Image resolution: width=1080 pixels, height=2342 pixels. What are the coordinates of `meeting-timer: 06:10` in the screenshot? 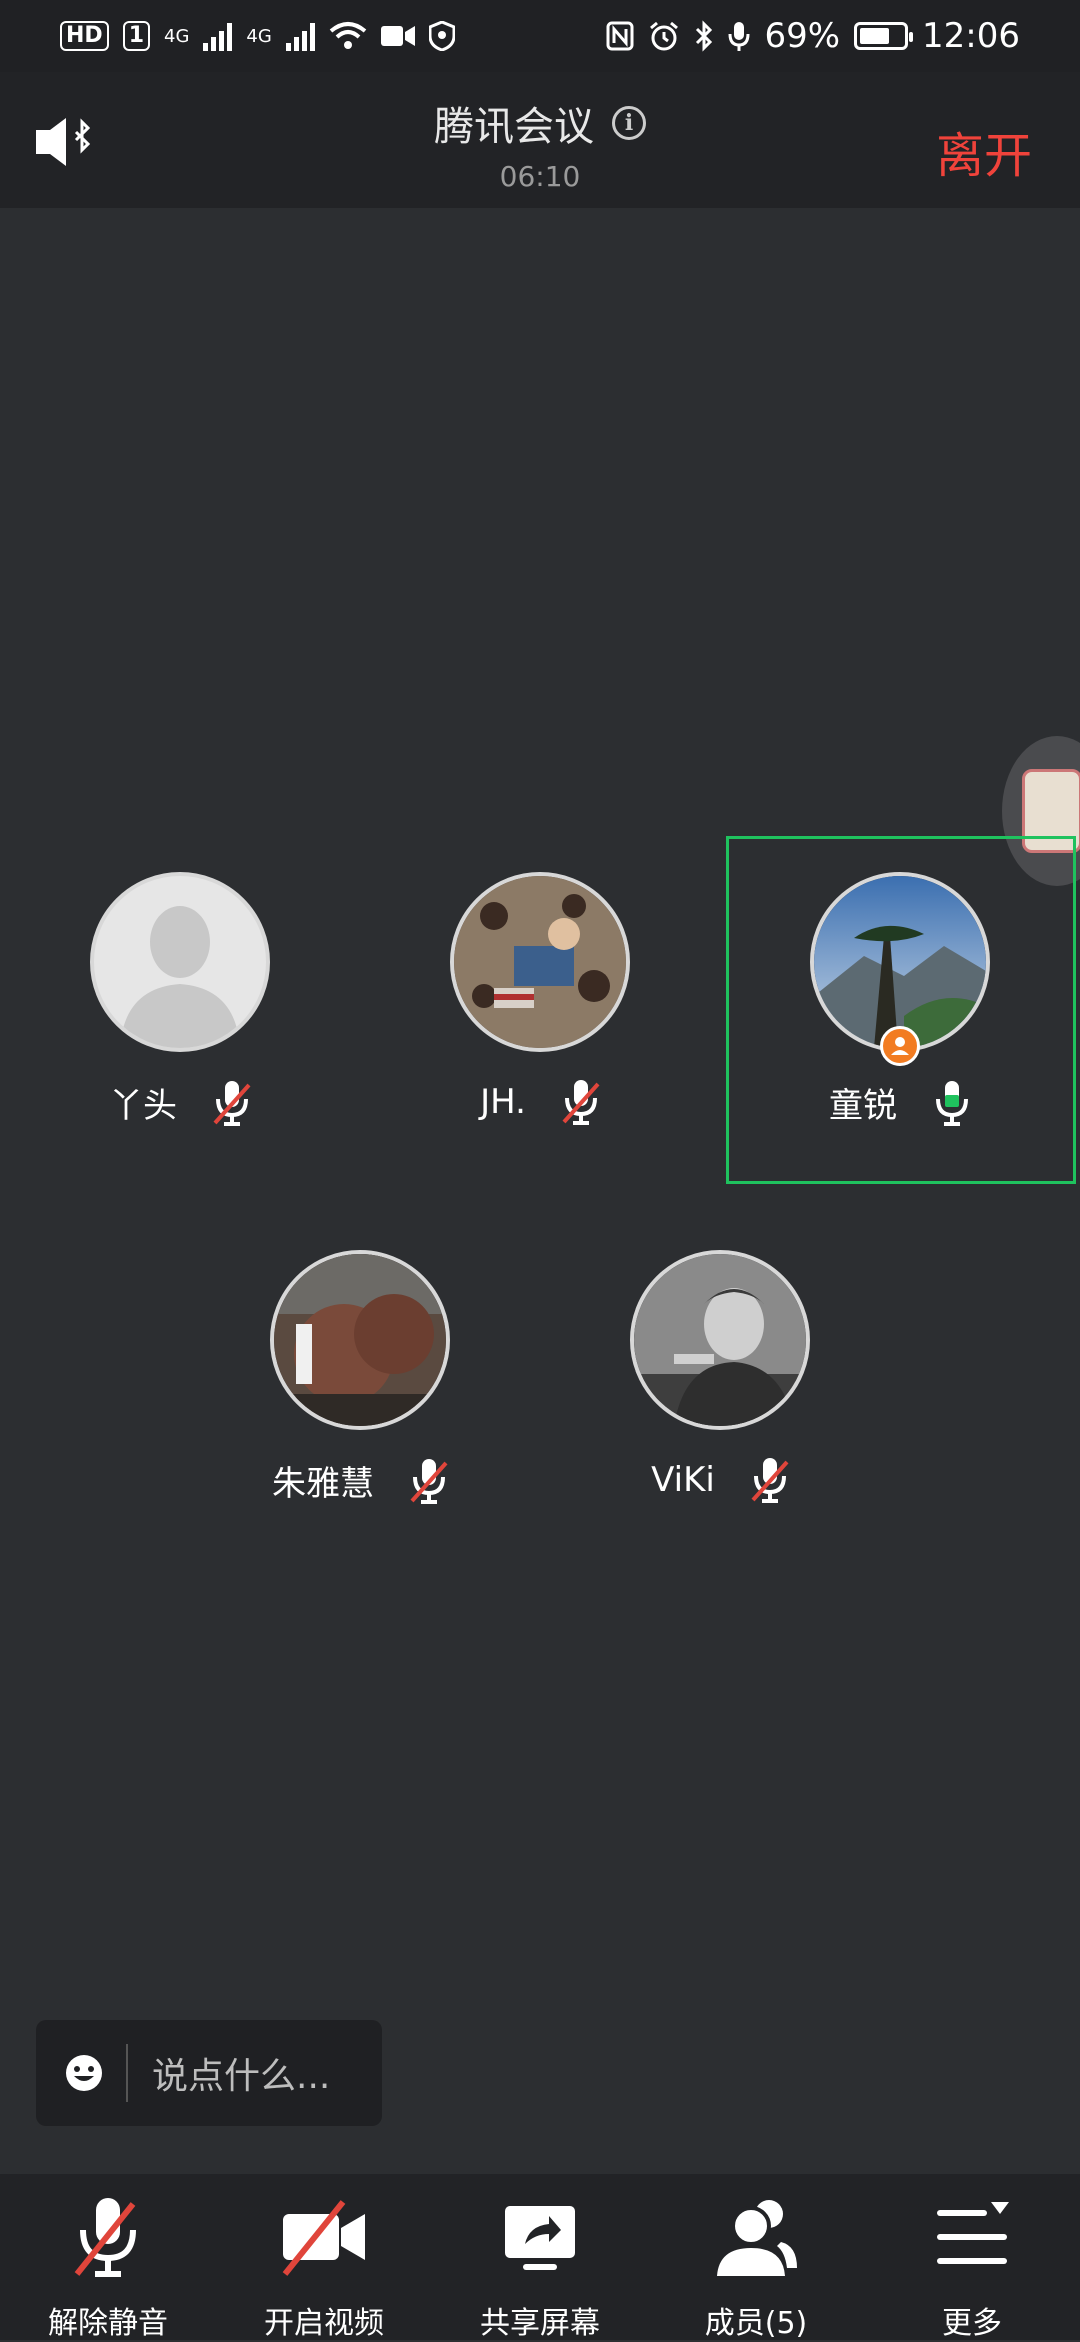 It's located at (540, 176).